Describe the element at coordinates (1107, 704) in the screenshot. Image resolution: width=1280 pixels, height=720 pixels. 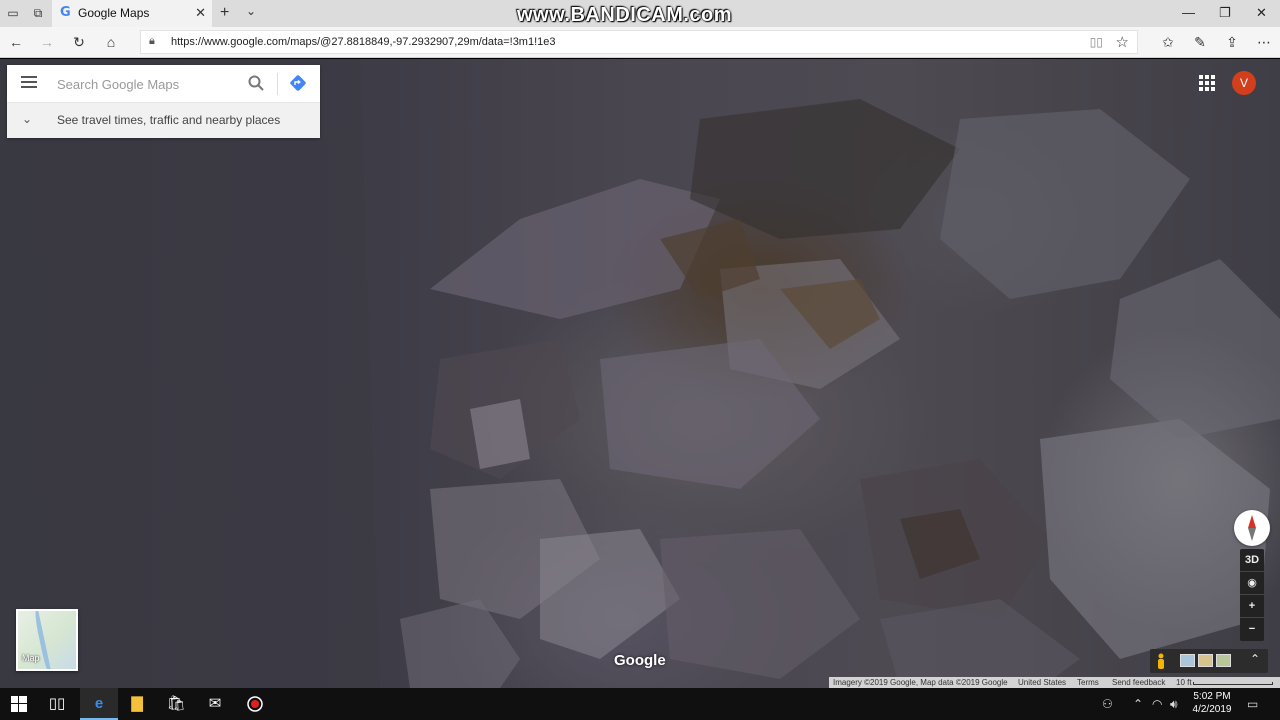
I see `people-icon: ⚇` at that location.